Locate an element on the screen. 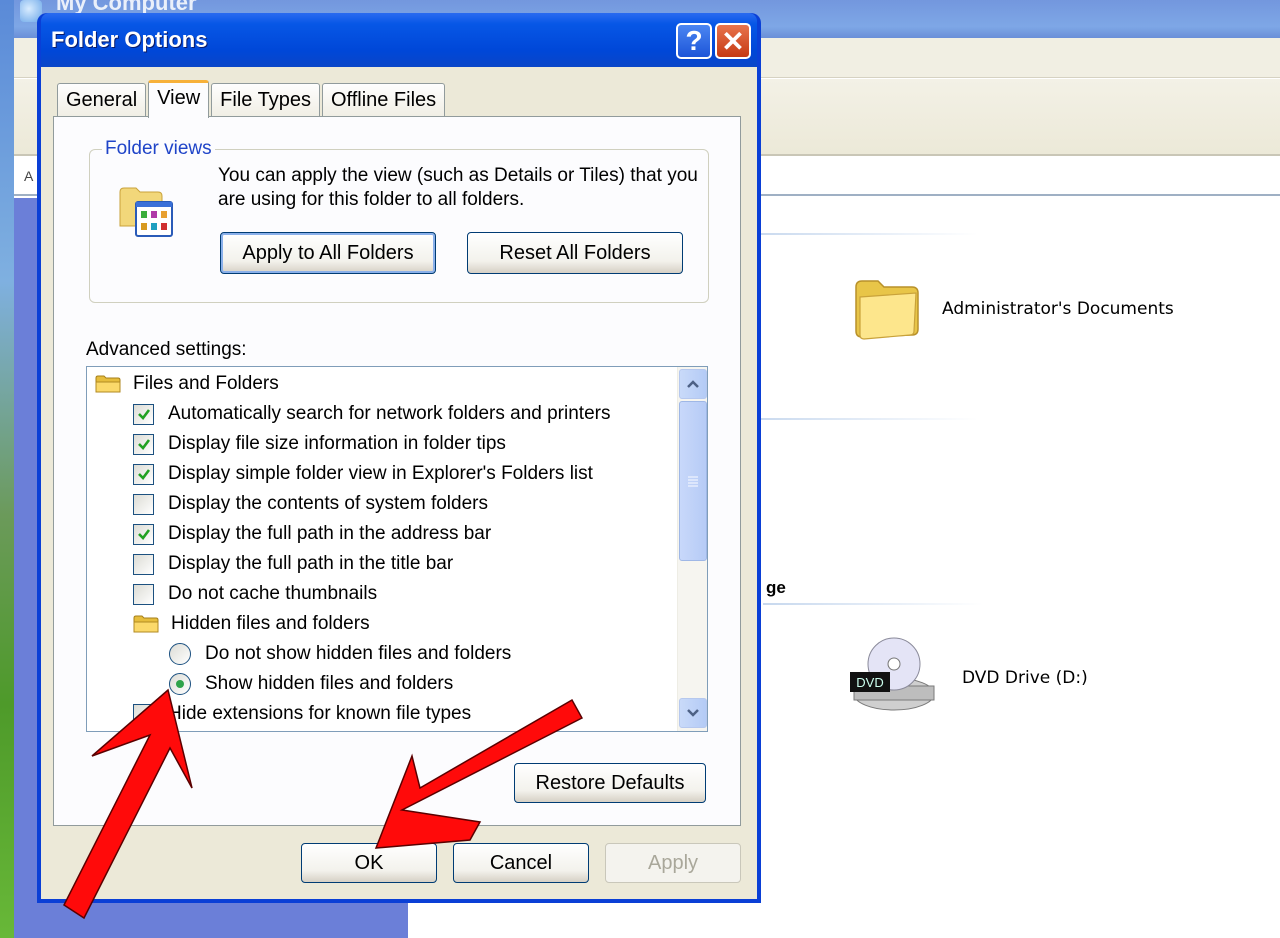 Image resolution: width=1280 pixels, height=938 pixels. close-button: ✕ is located at coordinates (733, 41).